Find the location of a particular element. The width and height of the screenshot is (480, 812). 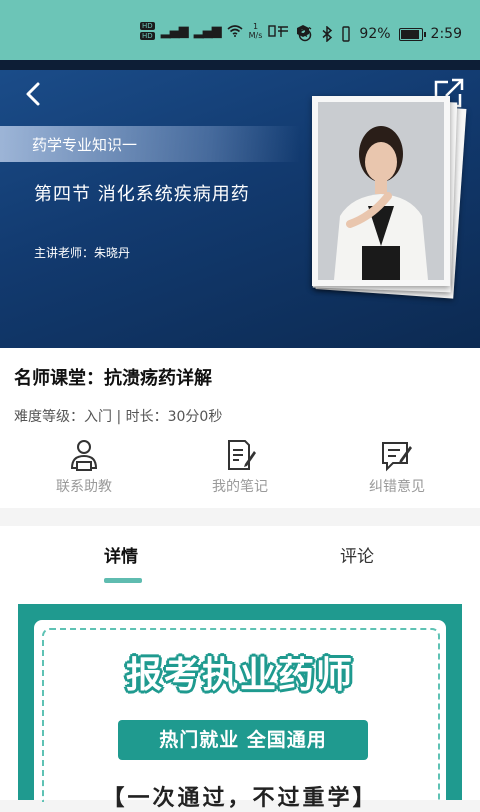

status-bar-right: 92% 2:59 is located at coordinates (379, 34).